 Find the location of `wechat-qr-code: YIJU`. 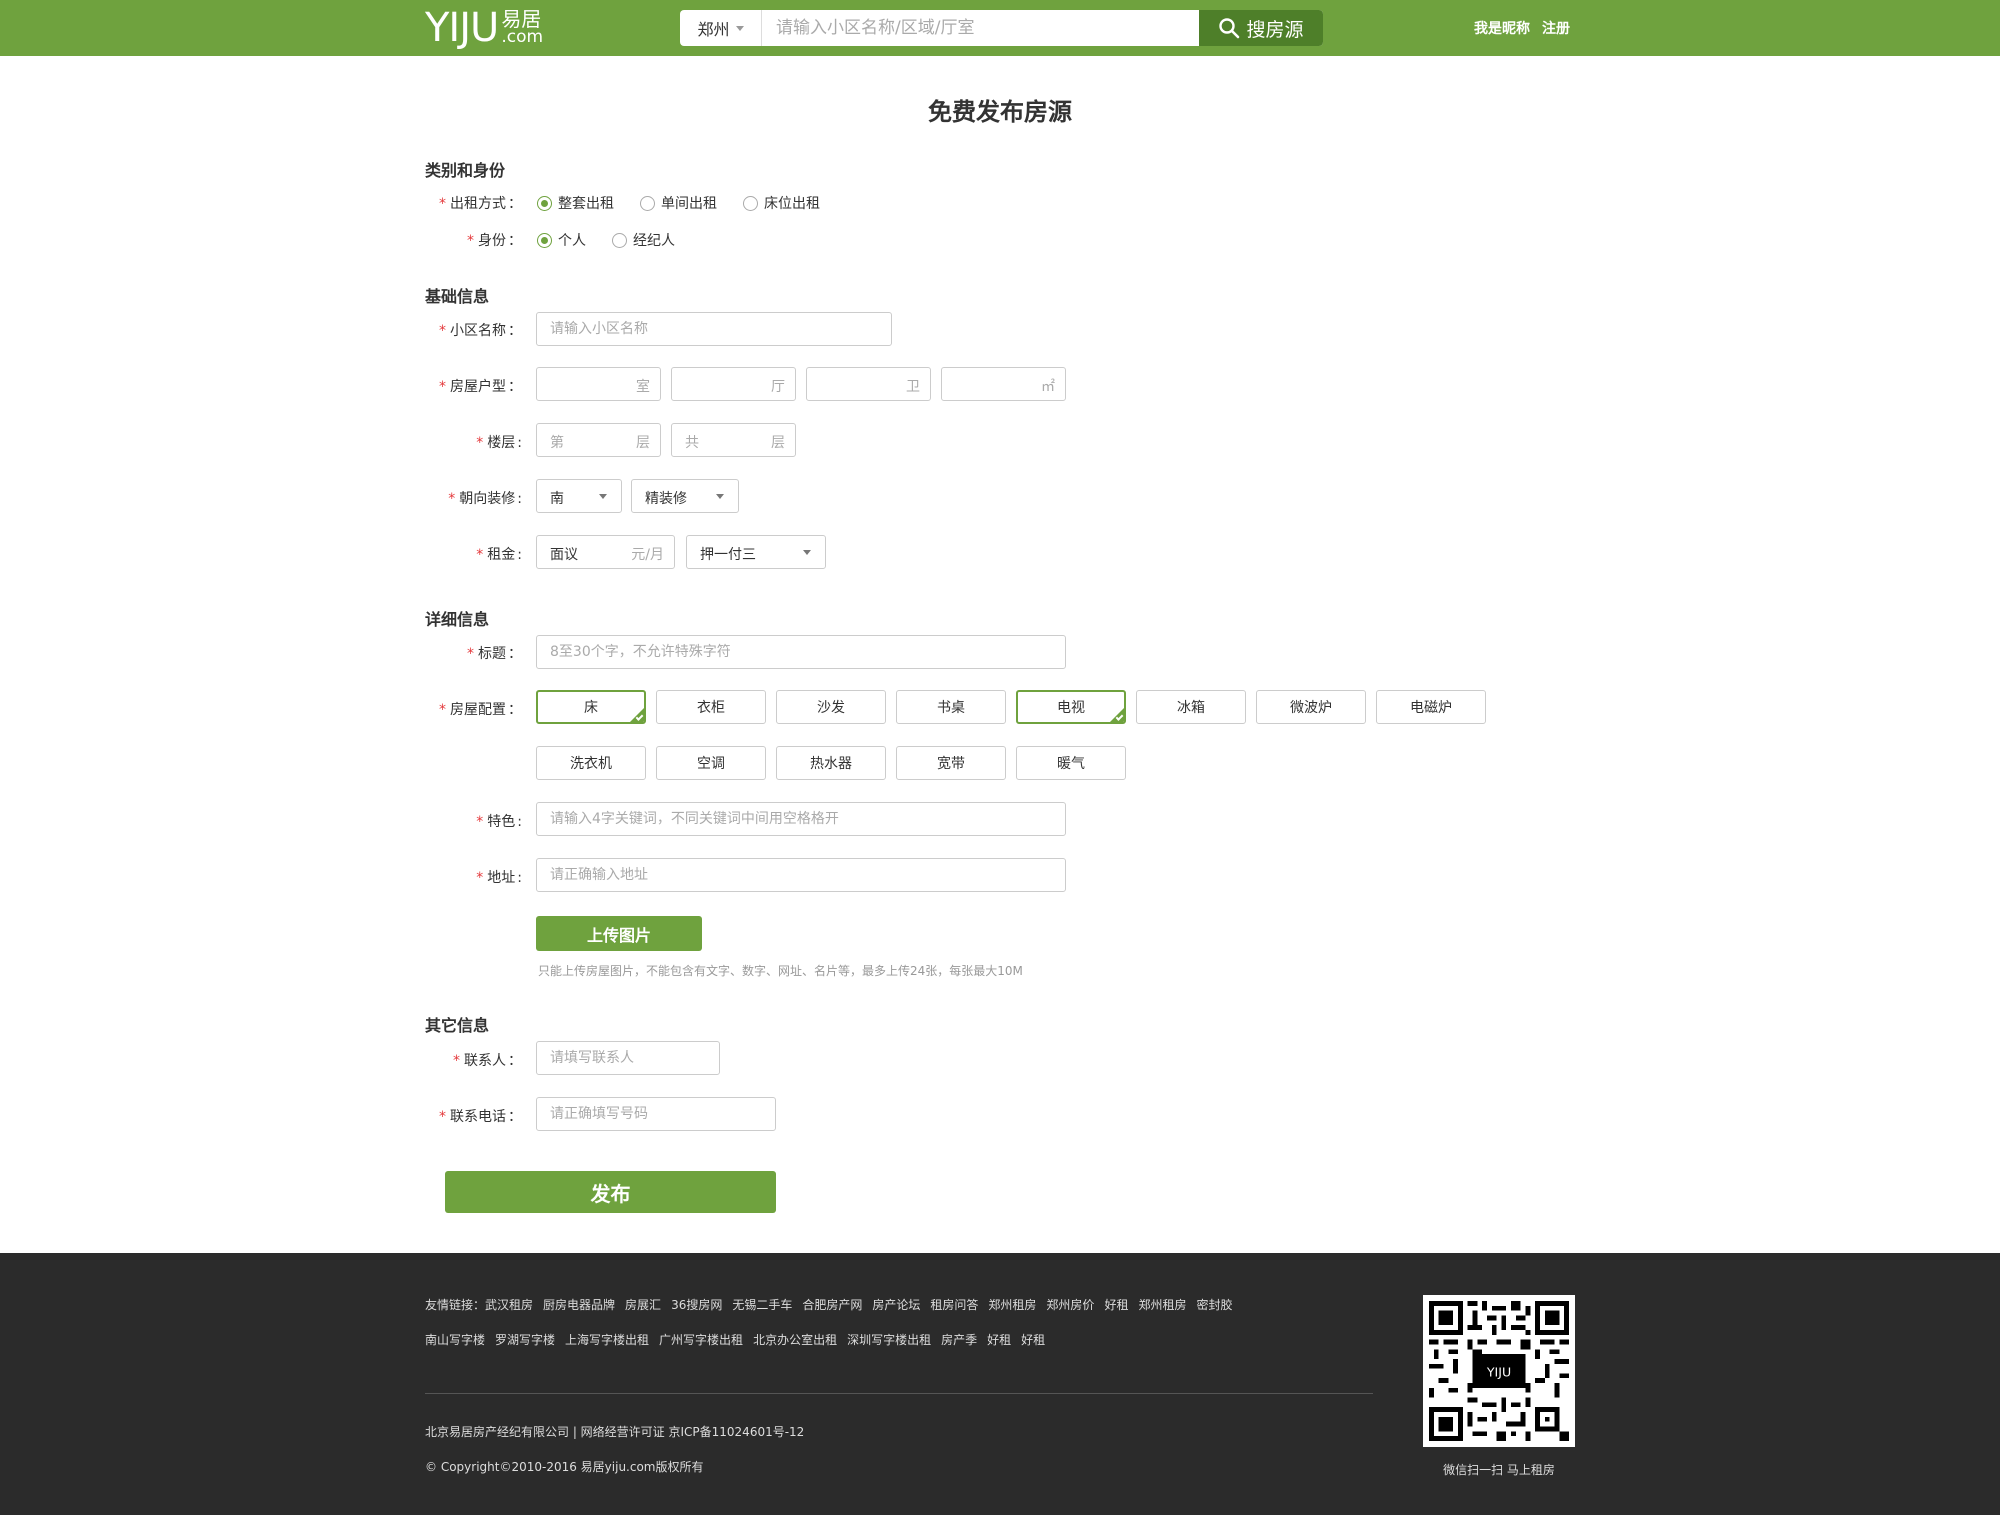

wechat-qr-code: YIJU is located at coordinates (1499, 1371).